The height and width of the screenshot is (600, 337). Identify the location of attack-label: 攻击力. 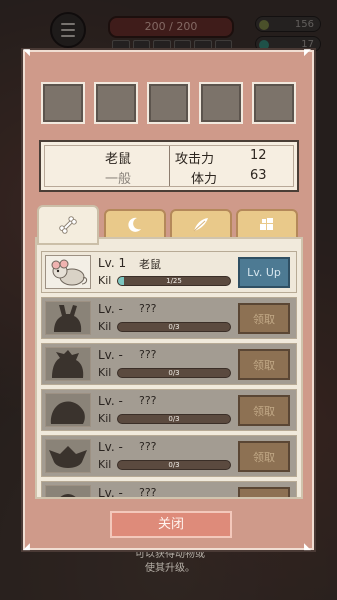
(195, 159).